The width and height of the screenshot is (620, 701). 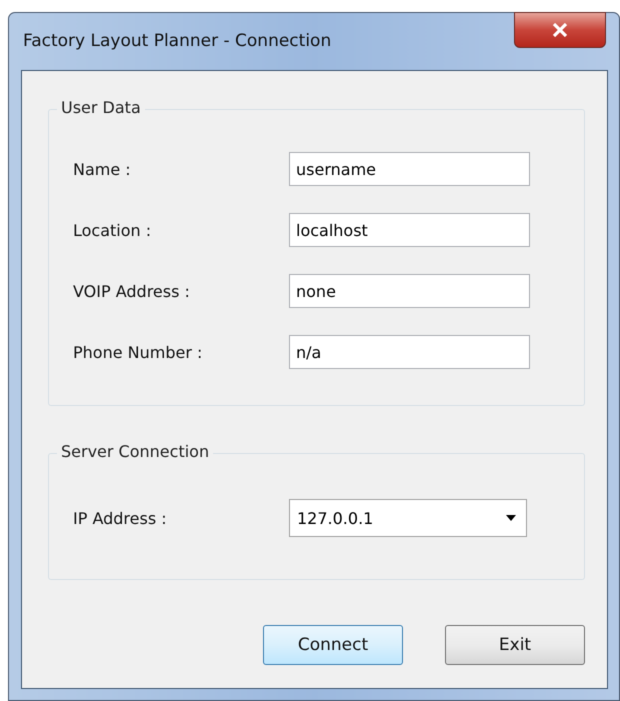 What do you see at coordinates (409, 291) in the screenshot?
I see `input-field: none` at bounding box center [409, 291].